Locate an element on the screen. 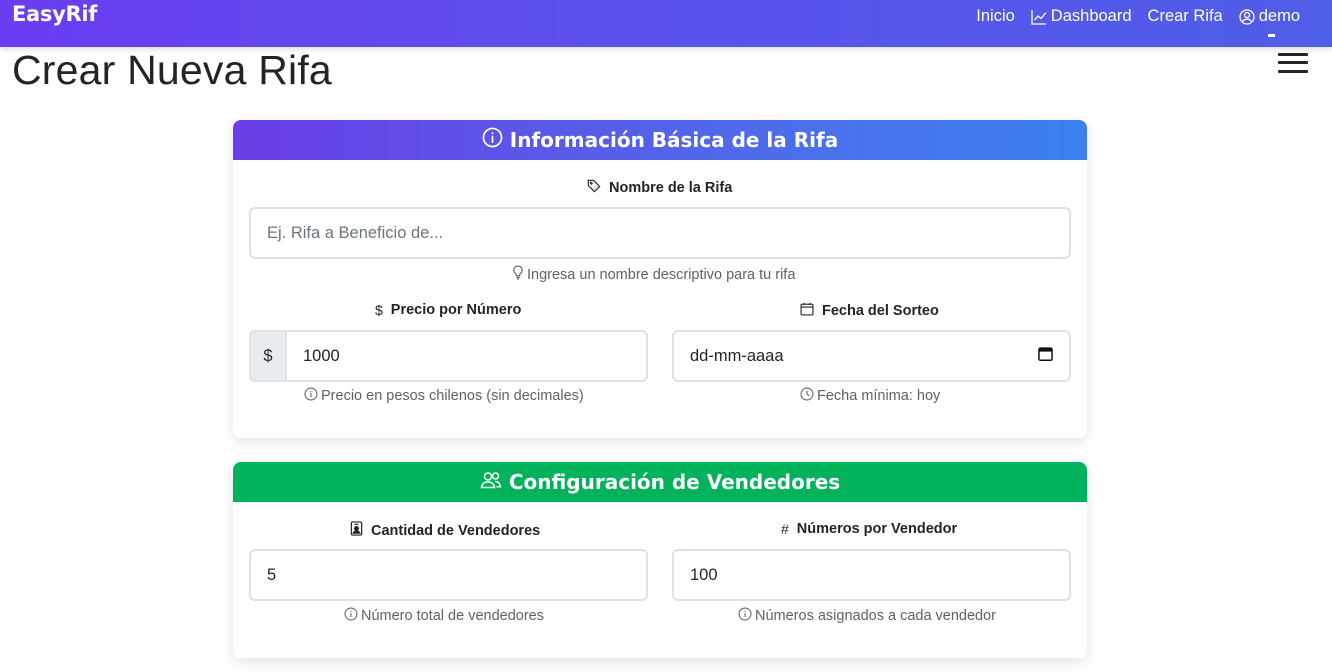 The width and height of the screenshot is (1332, 672). nav-link-label: Crear Rifa is located at coordinates (1185, 16).